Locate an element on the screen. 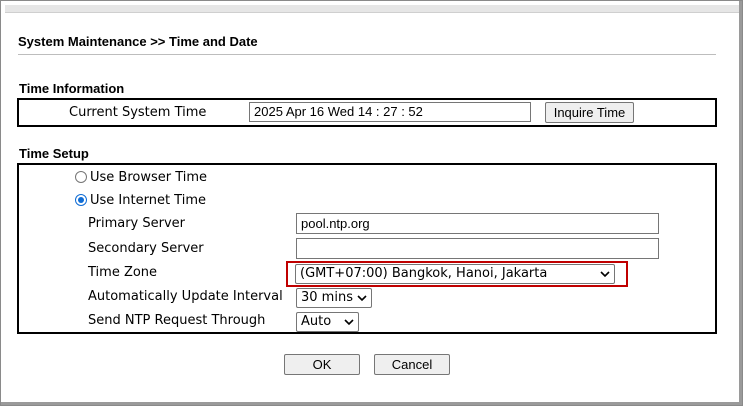 This screenshot has width=743, height=406. ntp-request-value: Auto is located at coordinates (316, 321).